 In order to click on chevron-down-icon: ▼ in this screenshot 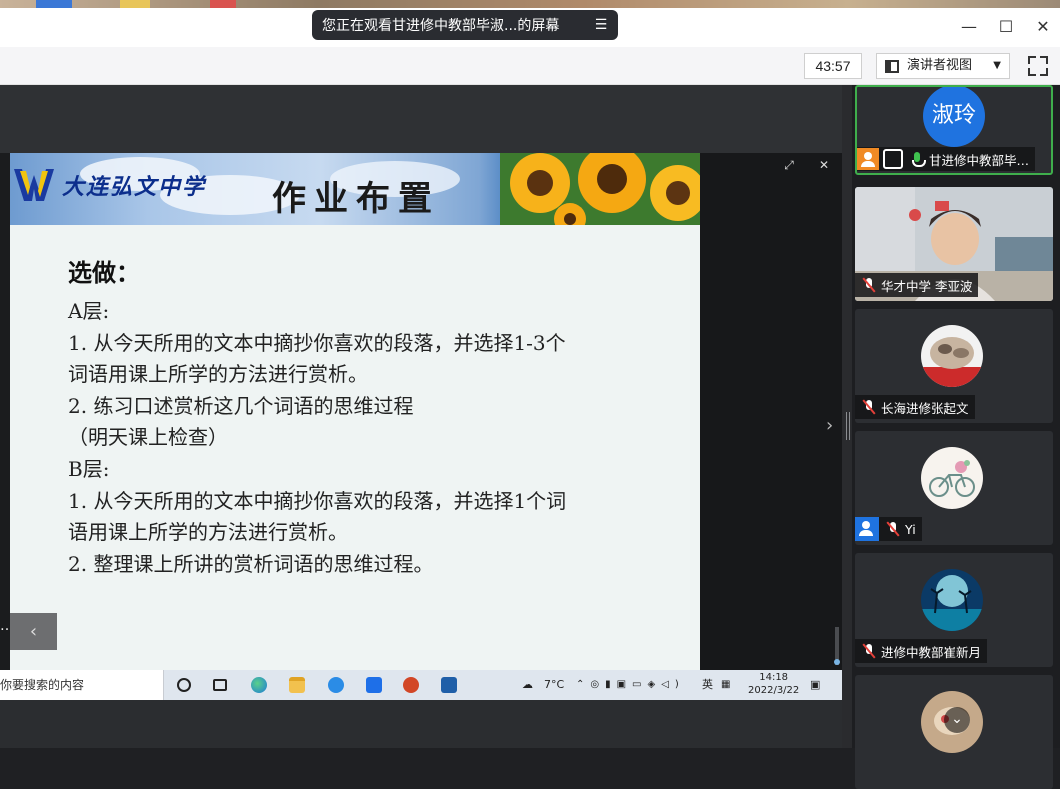, I will do `click(997, 65)`.